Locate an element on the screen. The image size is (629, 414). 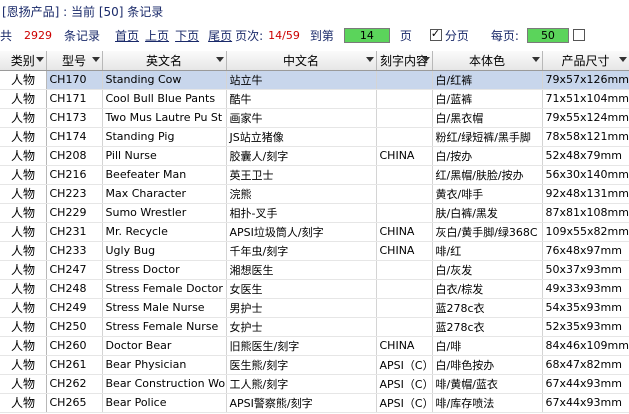
cell-body-color: 蓝278c衣 is located at coordinates (487, 327).